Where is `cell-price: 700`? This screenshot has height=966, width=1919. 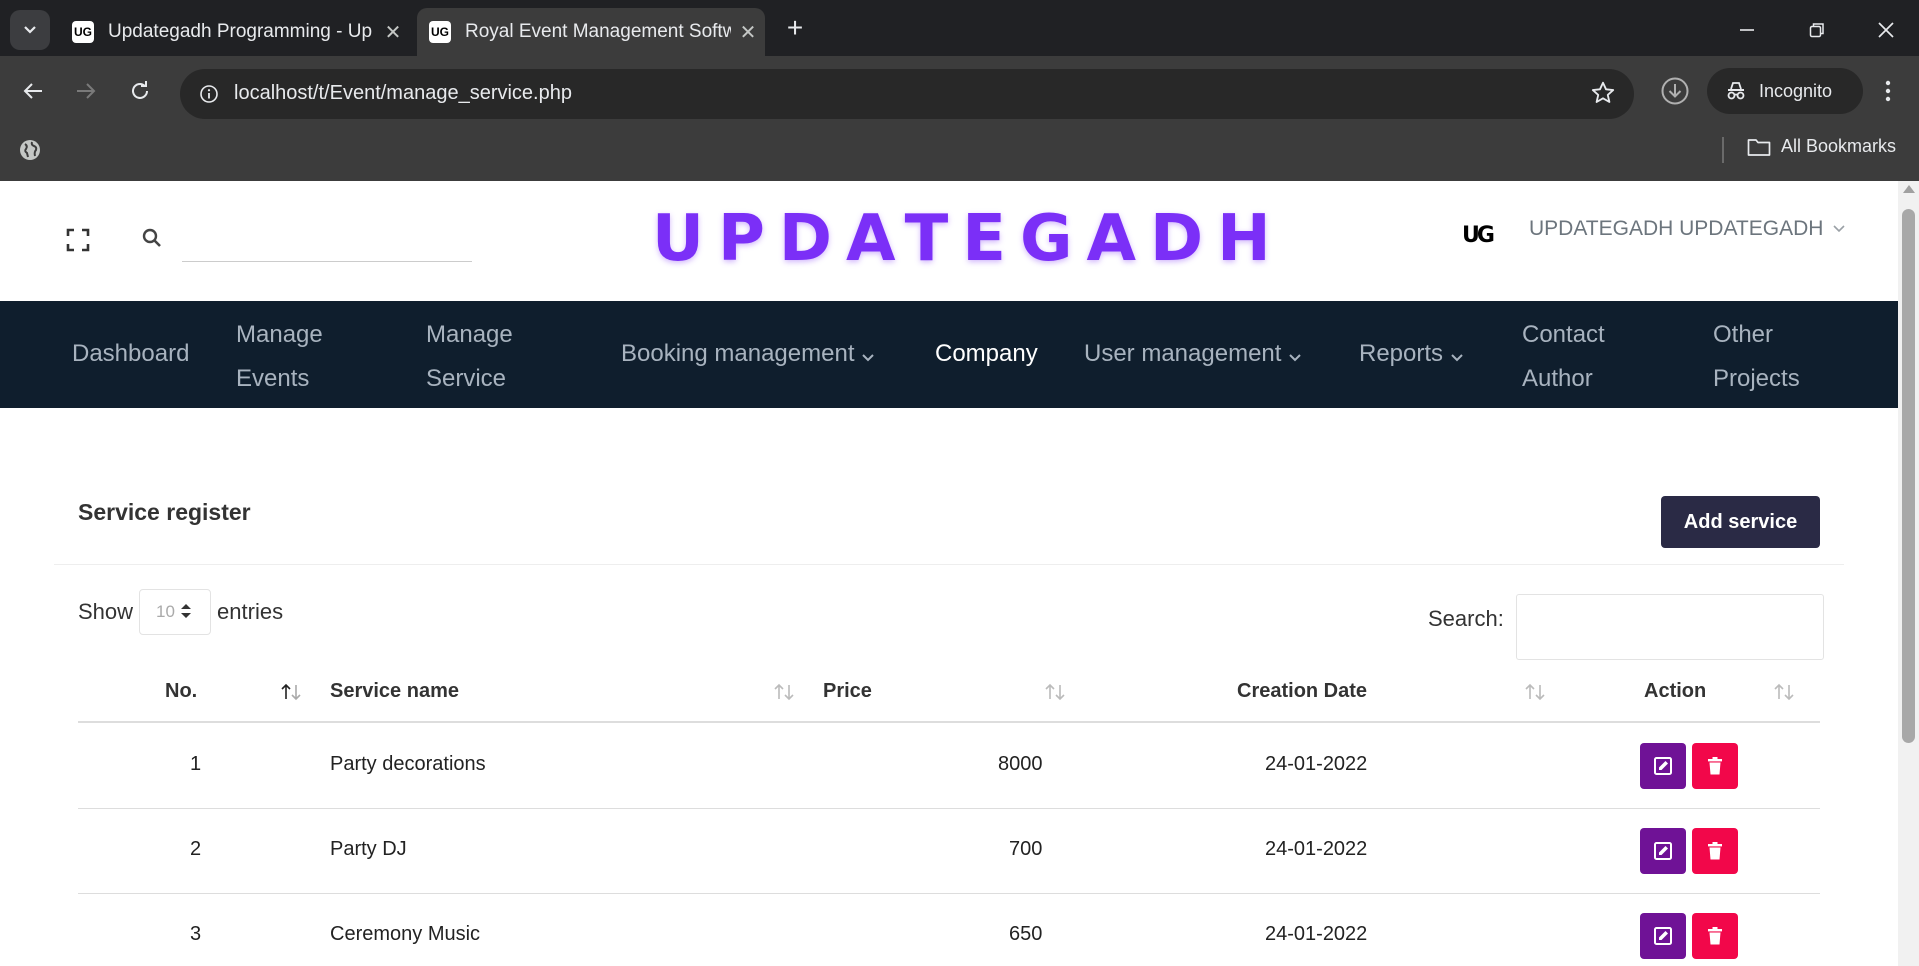 cell-price: 700 is located at coordinates (1026, 849).